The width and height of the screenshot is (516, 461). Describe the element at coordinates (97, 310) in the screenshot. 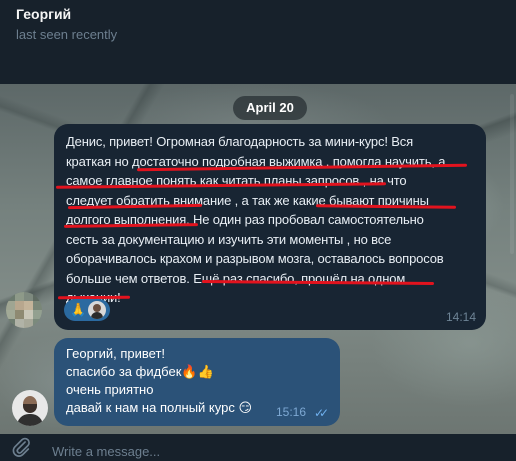

I see `reactor-avatar` at that location.